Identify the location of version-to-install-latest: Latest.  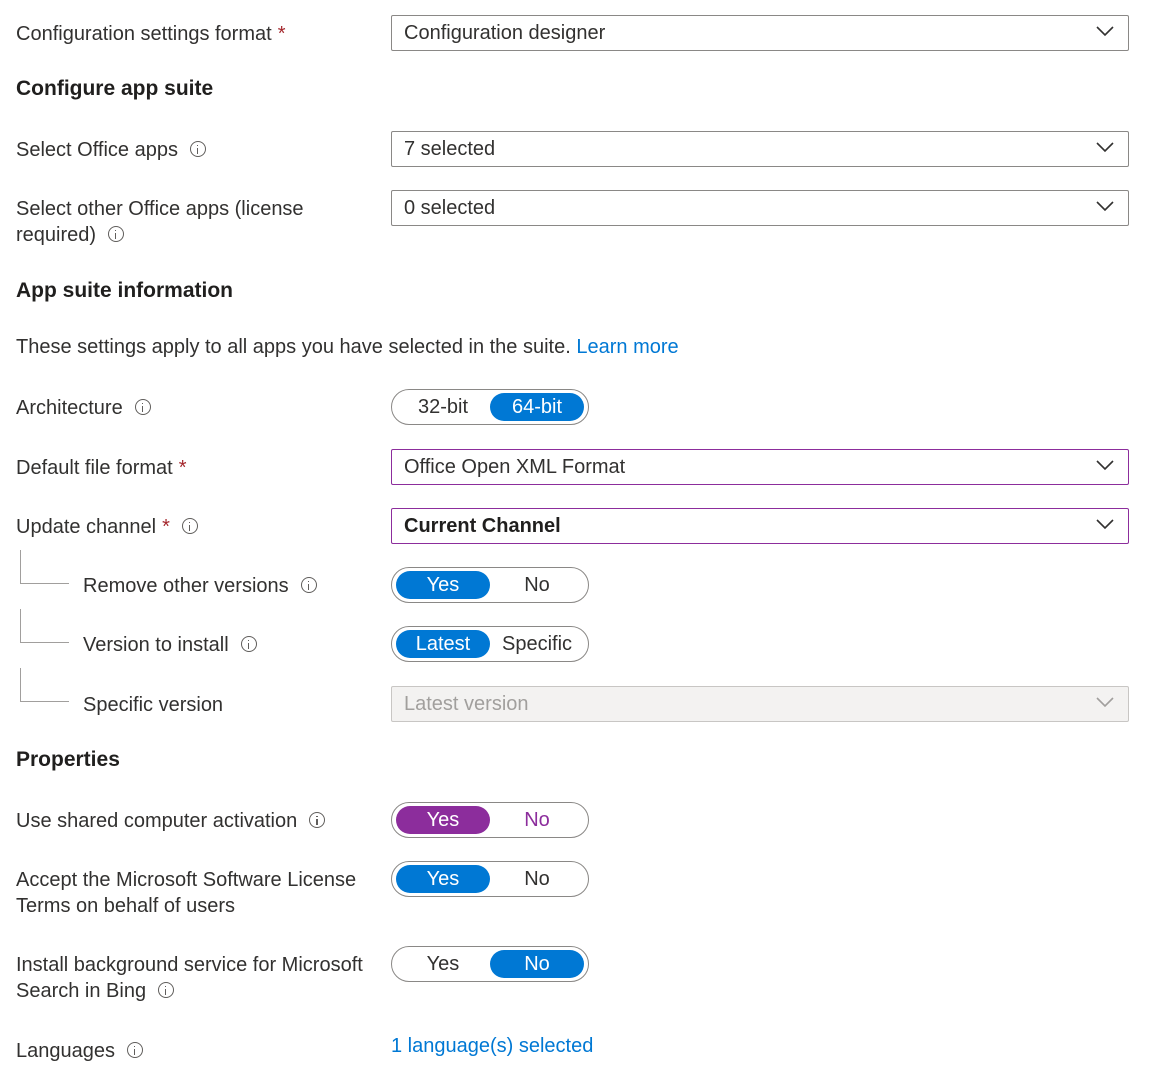
(443, 644).